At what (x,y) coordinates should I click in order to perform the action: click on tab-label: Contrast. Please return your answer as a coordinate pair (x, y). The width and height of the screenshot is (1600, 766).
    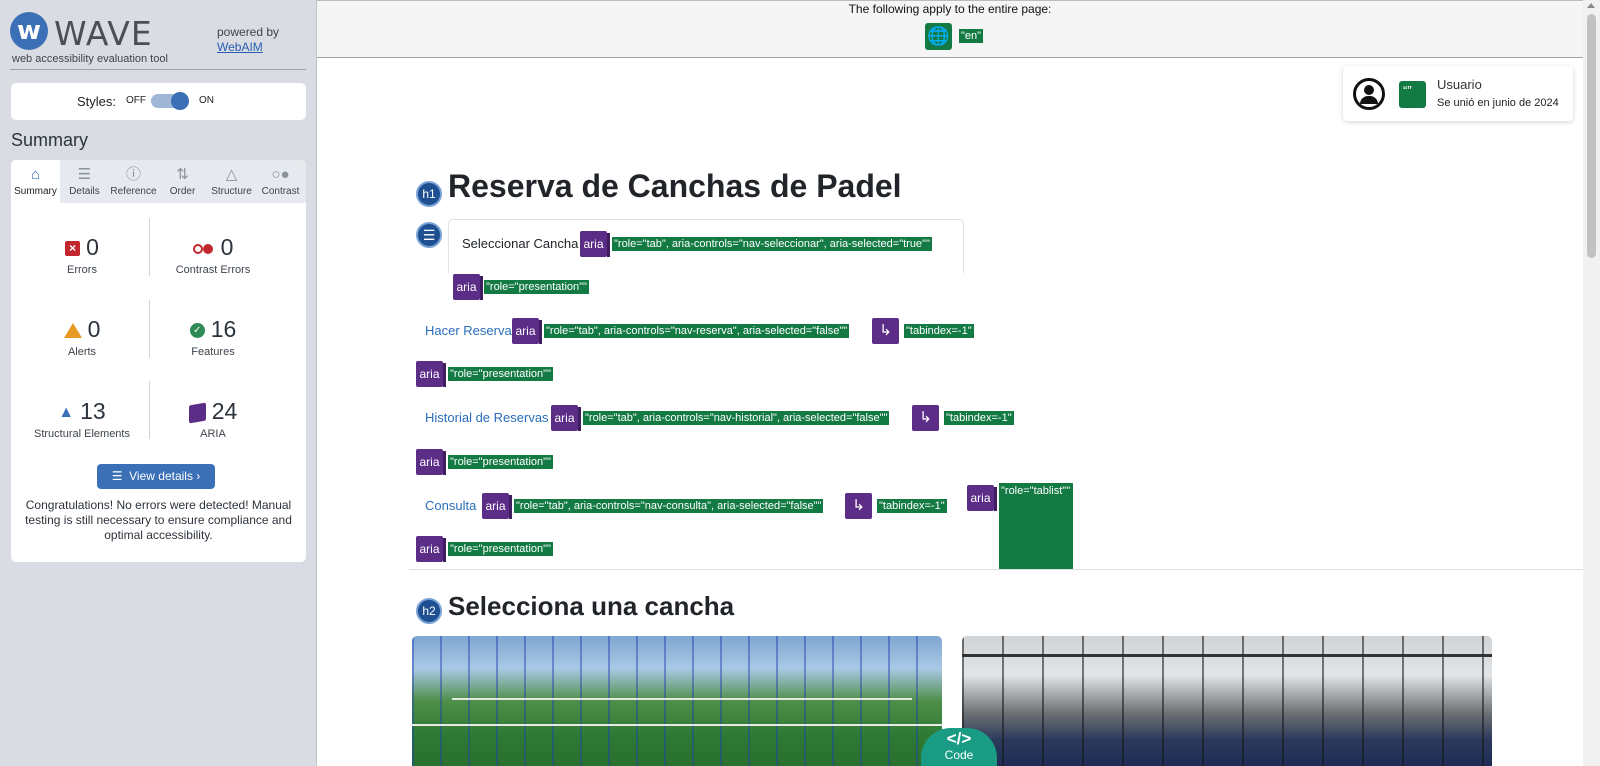
    Looking at the image, I should click on (280, 191).